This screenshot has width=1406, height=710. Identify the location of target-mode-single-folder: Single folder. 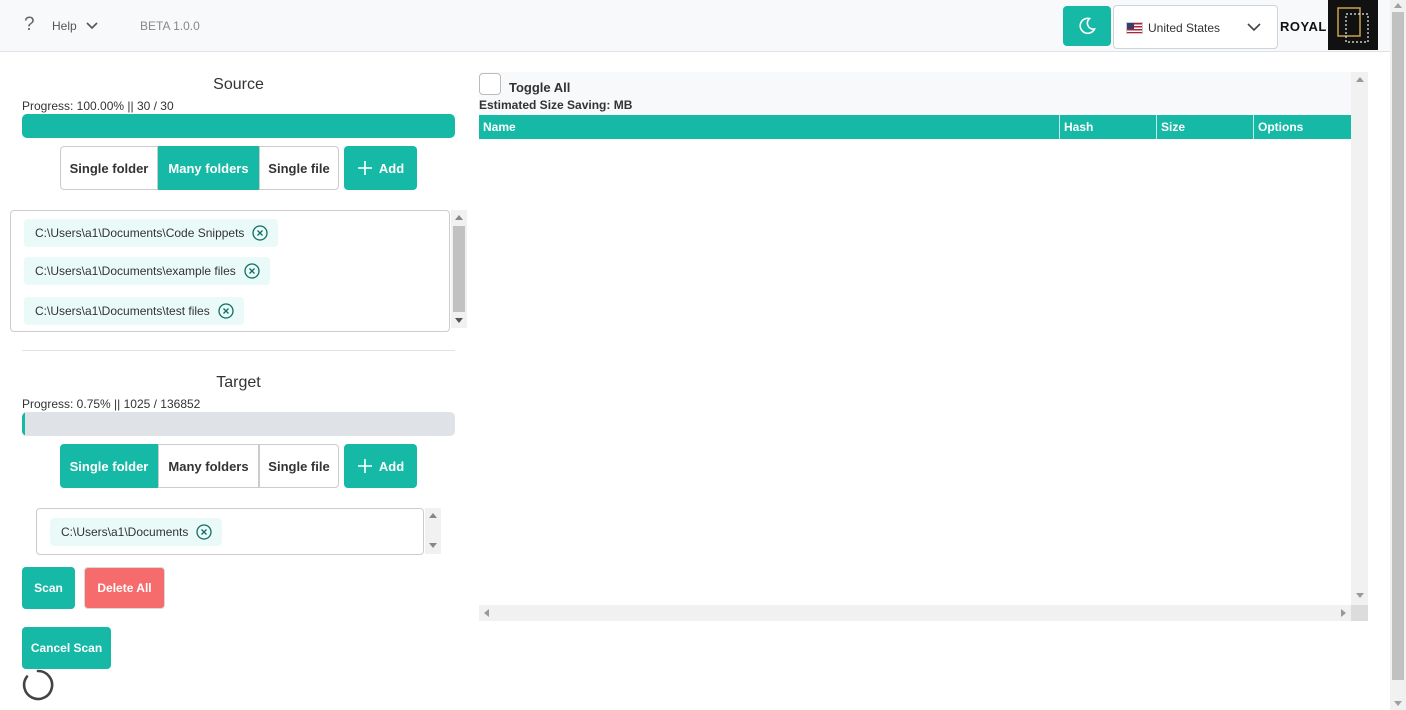
(109, 466).